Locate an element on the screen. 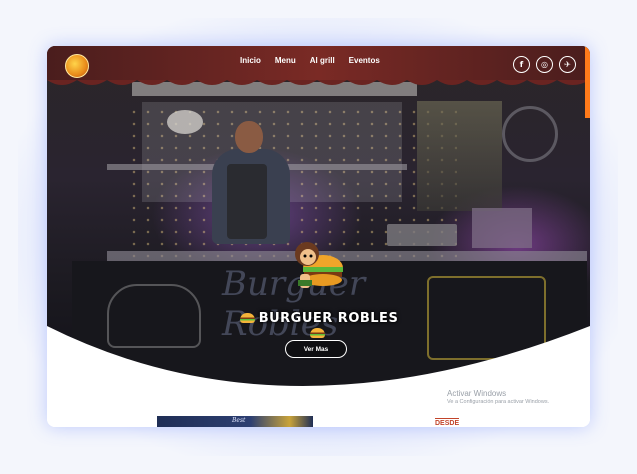  promo-card-text: Best is located at coordinates (239, 420).